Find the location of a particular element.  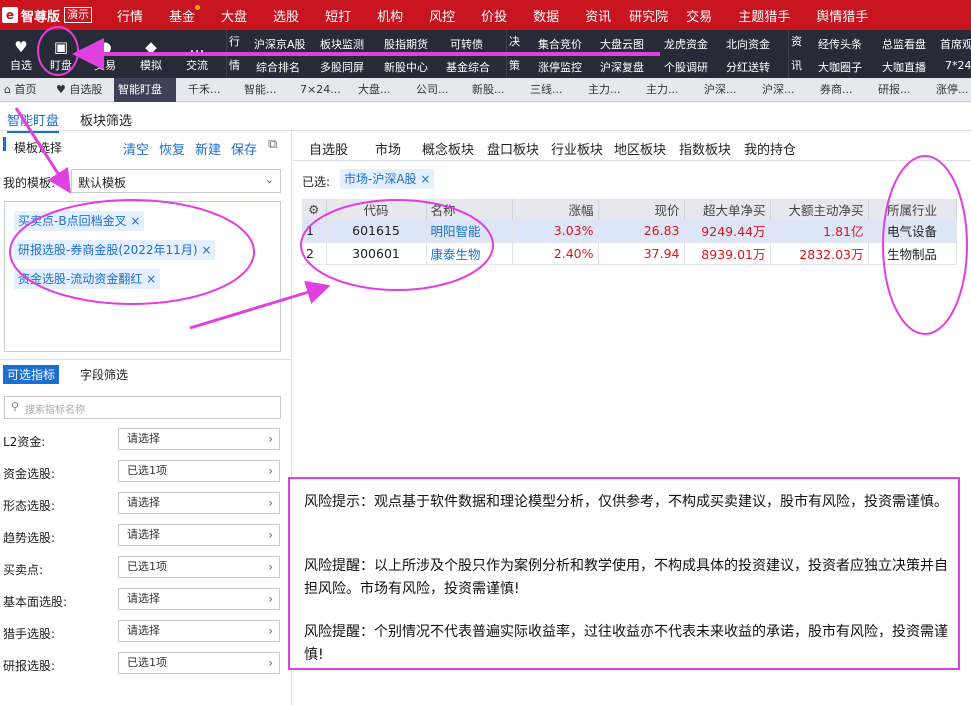

row-name: 康泰生物 is located at coordinates (469, 253).